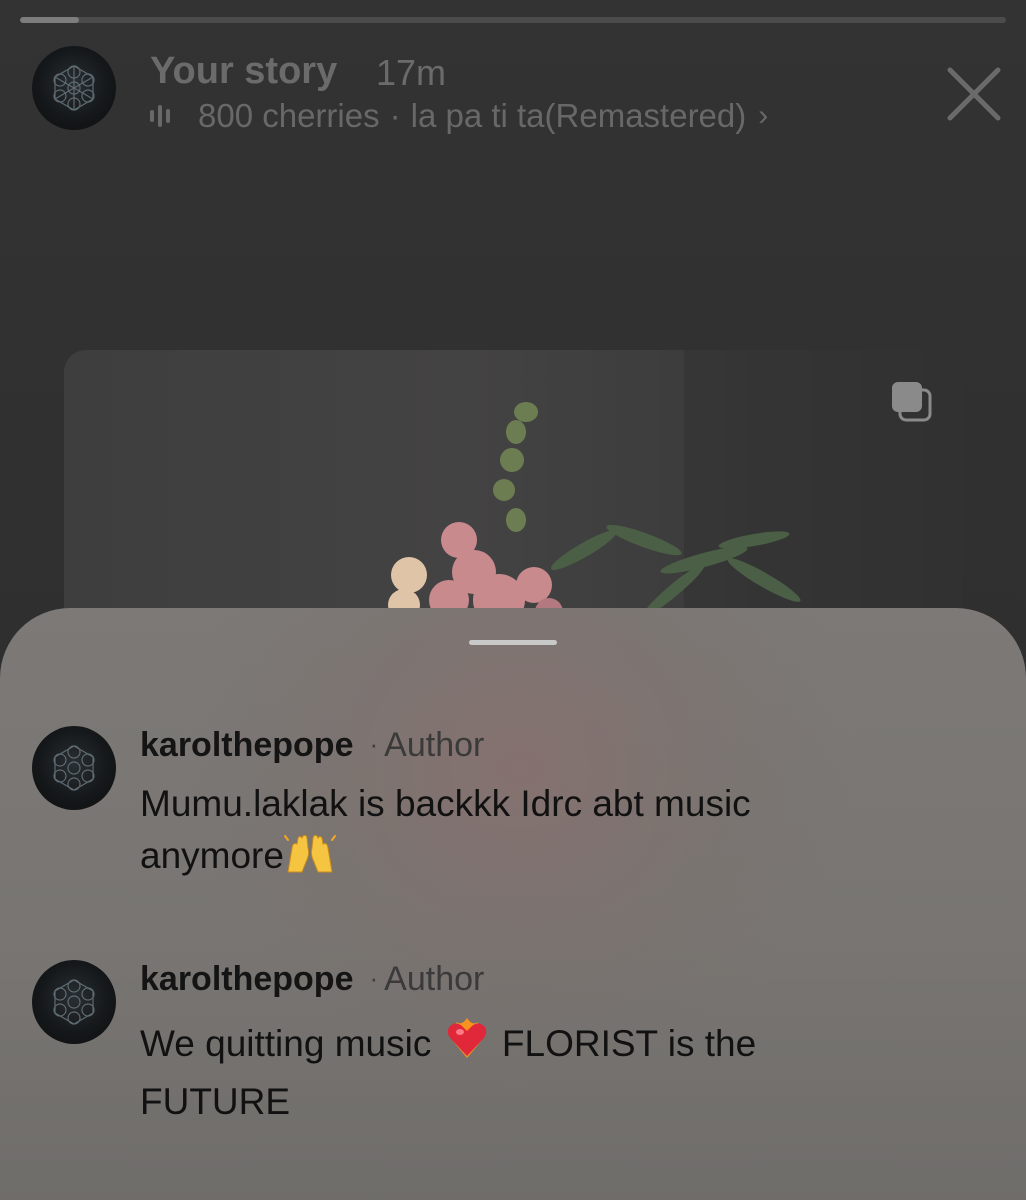 The image size is (1026, 1200). Describe the element at coordinates (763, 115) in the screenshot. I see `chevron-right-icon: ›` at that location.